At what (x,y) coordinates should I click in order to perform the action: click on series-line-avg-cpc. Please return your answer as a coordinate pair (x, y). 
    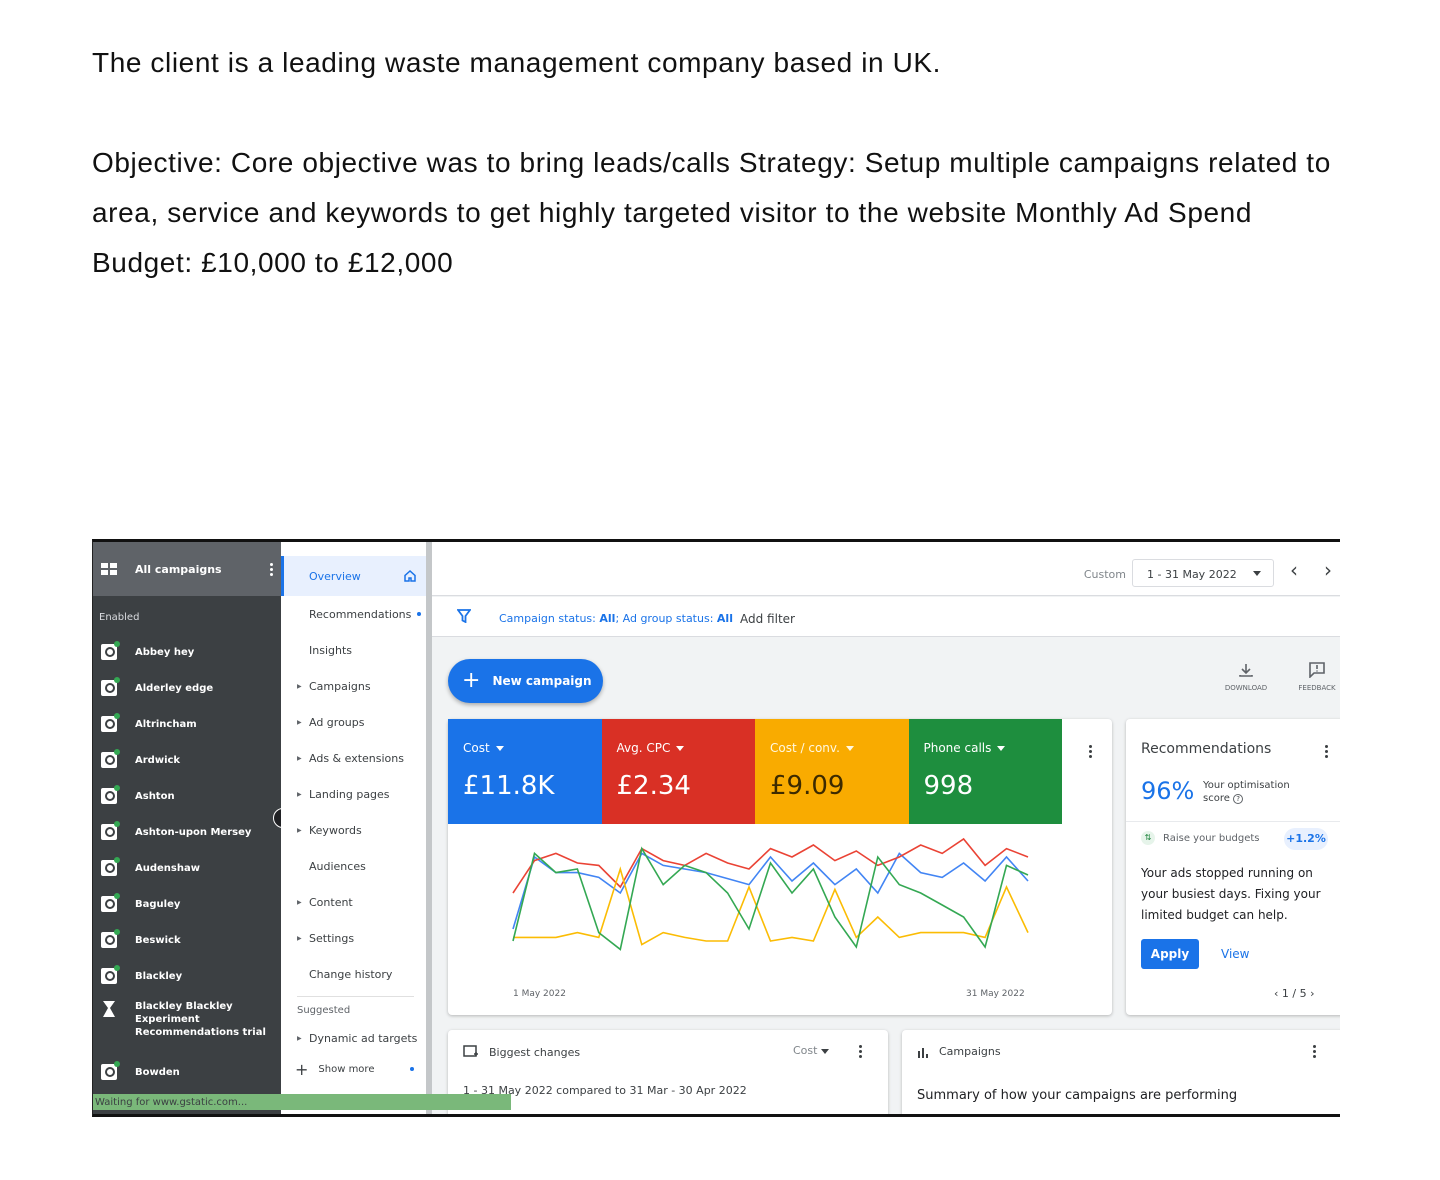
    Looking at the image, I should click on (770, 865).